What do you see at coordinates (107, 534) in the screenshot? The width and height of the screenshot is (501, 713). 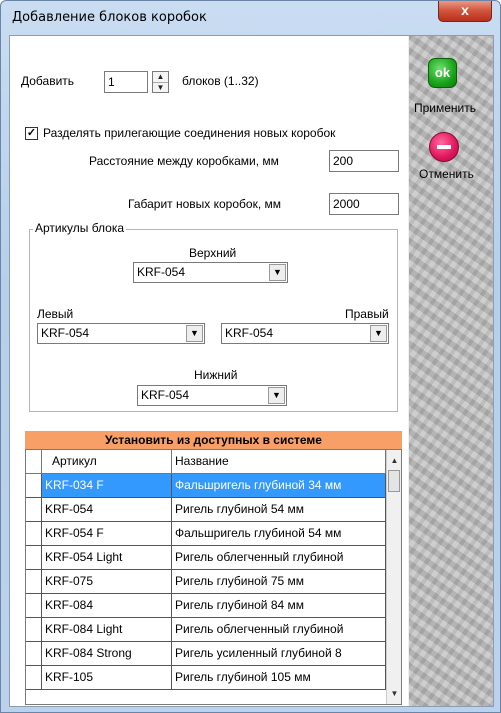 I see `article-cell: KRF-054 F` at bounding box center [107, 534].